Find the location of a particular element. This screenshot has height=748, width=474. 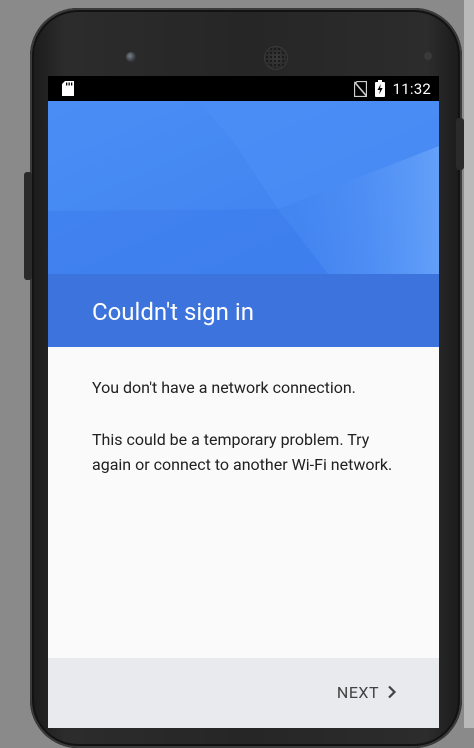

sd-card-icon is located at coordinates (68, 88).